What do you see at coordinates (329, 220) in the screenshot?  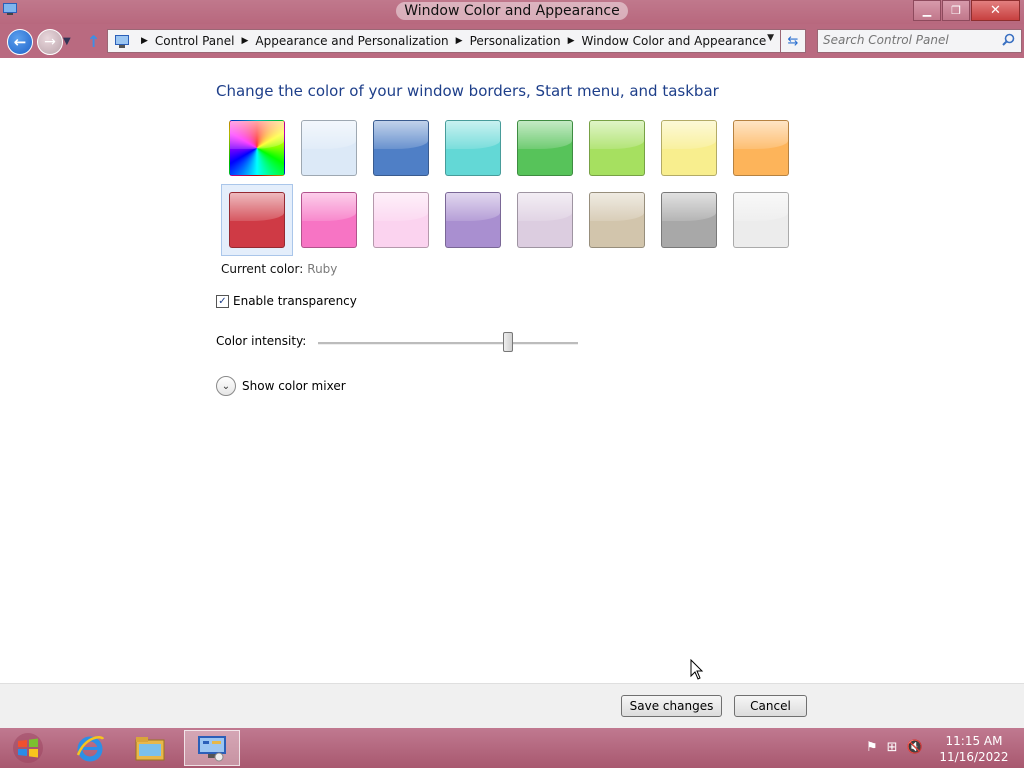 I see `color-swatch-fuchsia` at bounding box center [329, 220].